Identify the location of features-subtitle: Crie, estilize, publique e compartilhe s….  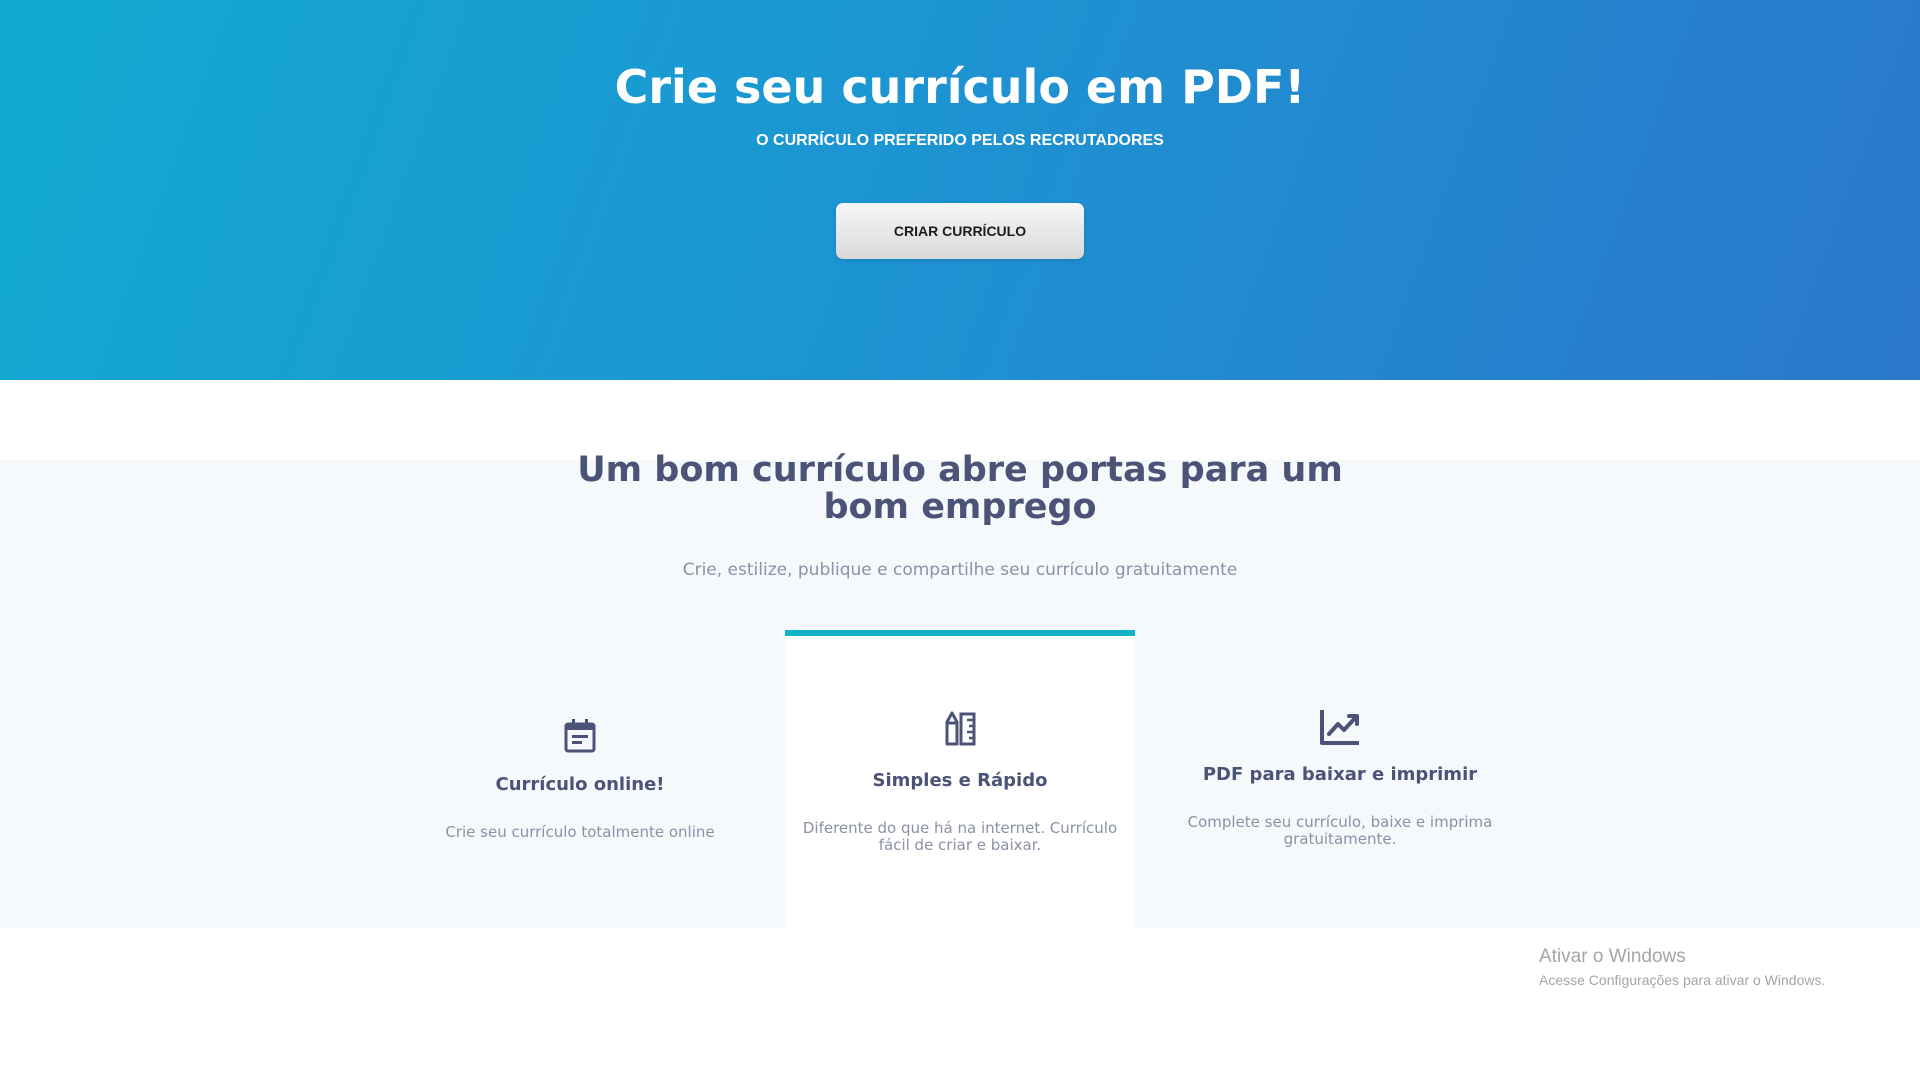
(960, 570).